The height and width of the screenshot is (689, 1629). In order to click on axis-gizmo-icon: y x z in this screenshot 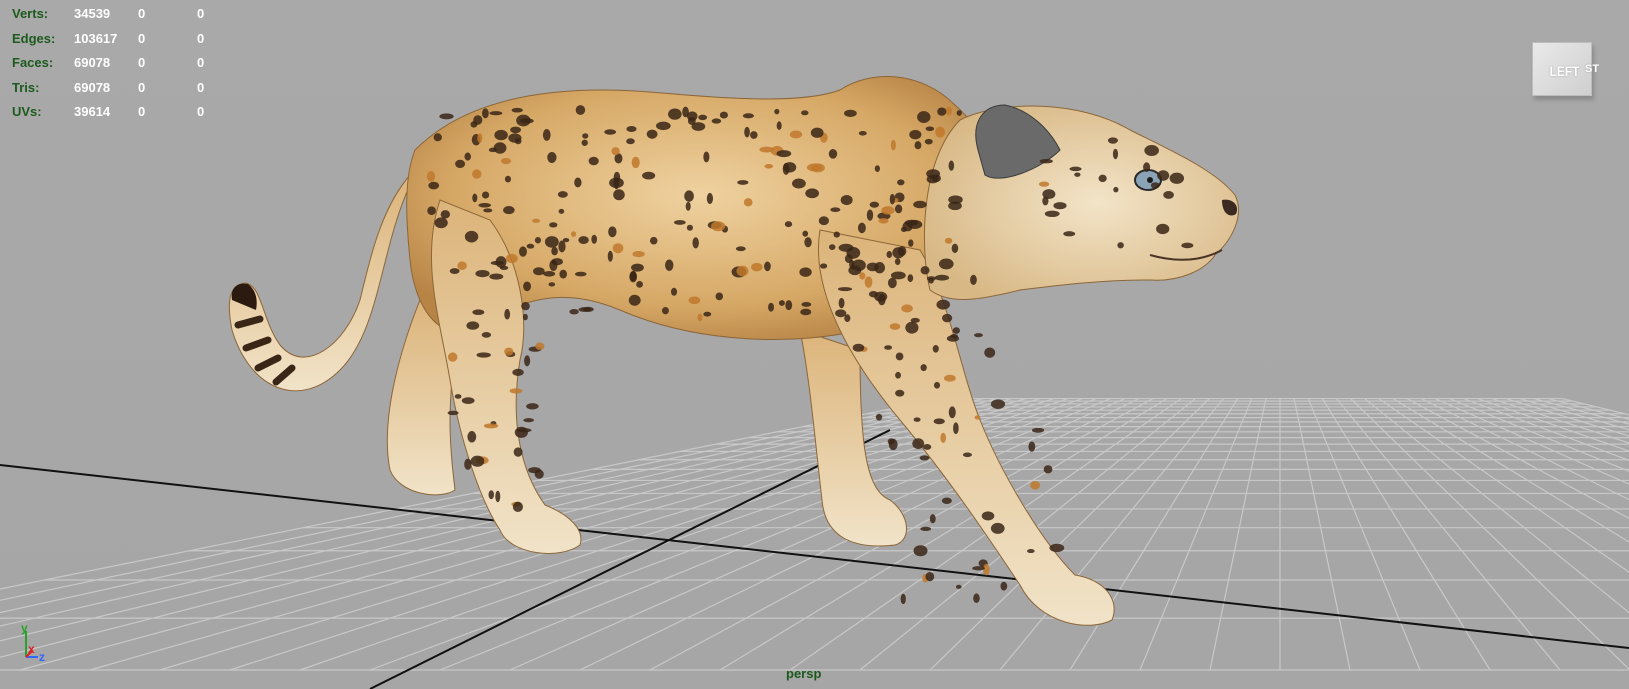, I will do `click(33, 643)`.